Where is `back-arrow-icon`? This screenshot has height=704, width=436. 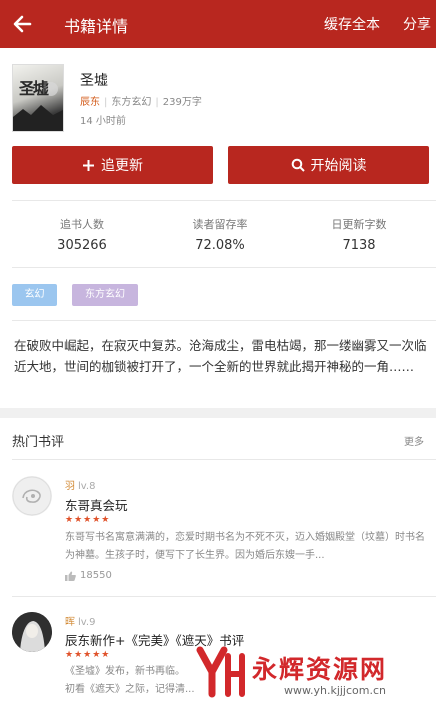
back-arrow-icon is located at coordinates (24, 24).